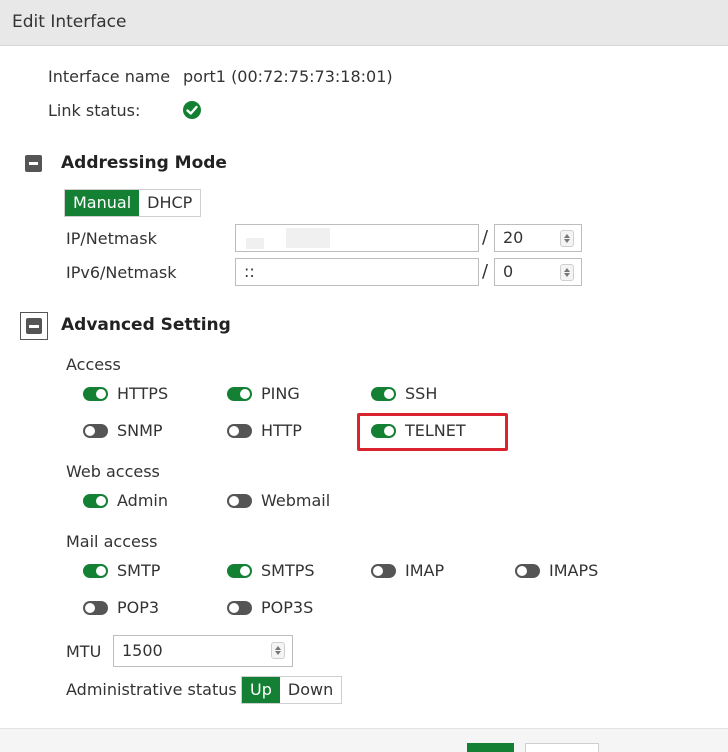  Describe the element at coordinates (562, 747) in the screenshot. I see `cancel-button` at that location.